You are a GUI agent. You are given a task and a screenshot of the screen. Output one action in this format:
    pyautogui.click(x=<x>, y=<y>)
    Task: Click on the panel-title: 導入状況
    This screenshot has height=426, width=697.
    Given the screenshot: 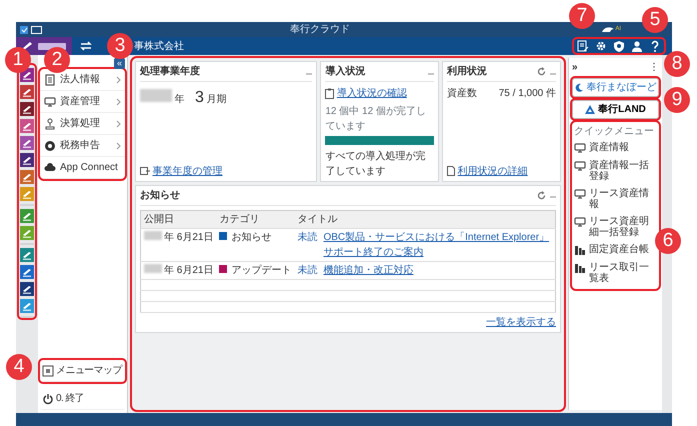 What is the action you would take?
    pyautogui.click(x=345, y=71)
    